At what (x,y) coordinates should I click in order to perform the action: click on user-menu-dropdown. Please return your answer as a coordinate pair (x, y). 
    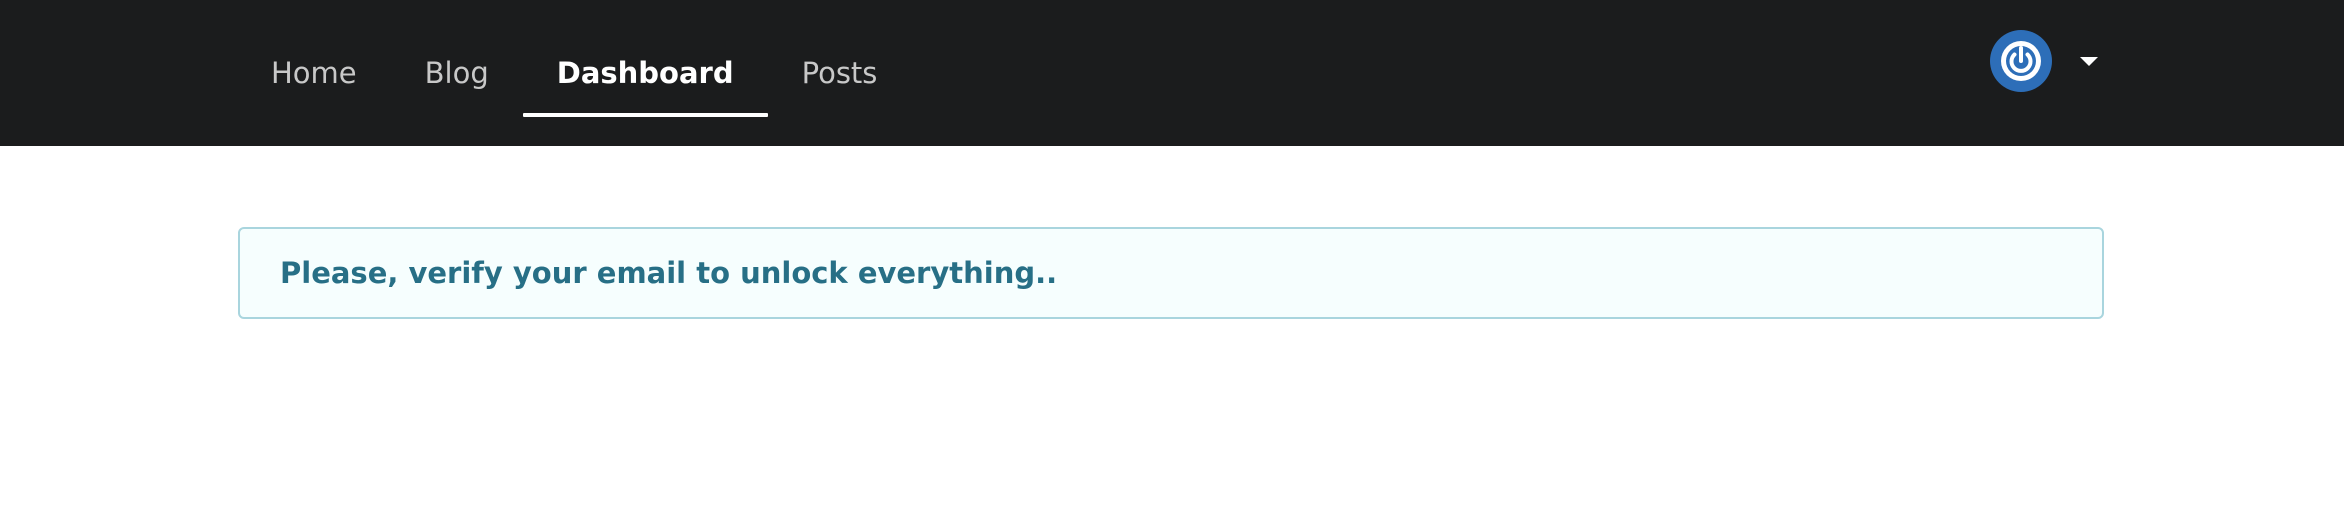
    Looking at the image, I should click on (2044, 61).